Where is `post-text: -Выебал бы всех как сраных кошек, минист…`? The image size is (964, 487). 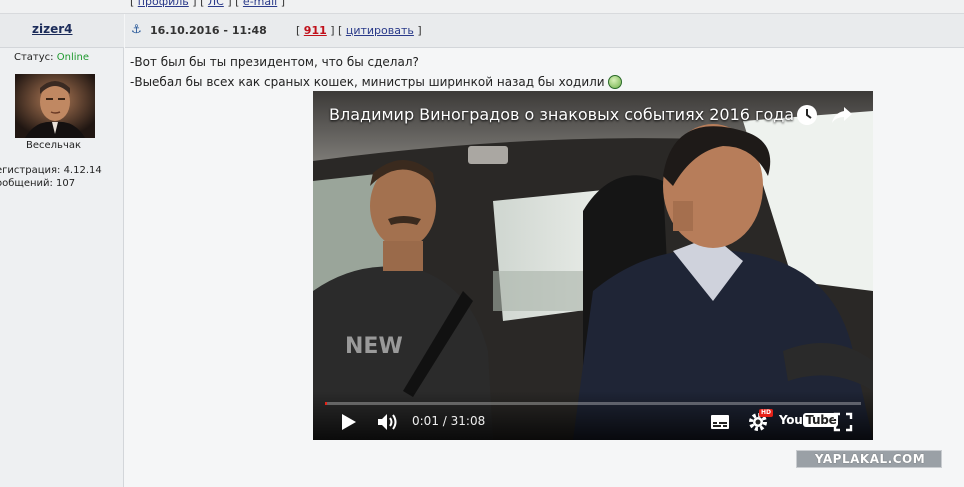
post-text: -Выебал бы всех как сраных кошек, минист… is located at coordinates (367, 82).